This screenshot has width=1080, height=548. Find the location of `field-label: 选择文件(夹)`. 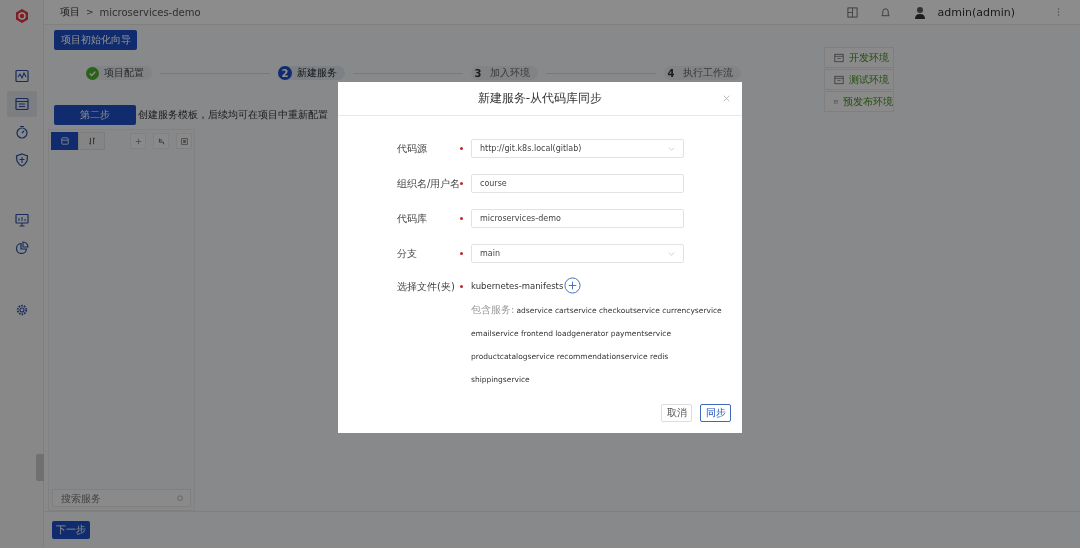

field-label: 选择文件(夹) is located at coordinates (426, 287).